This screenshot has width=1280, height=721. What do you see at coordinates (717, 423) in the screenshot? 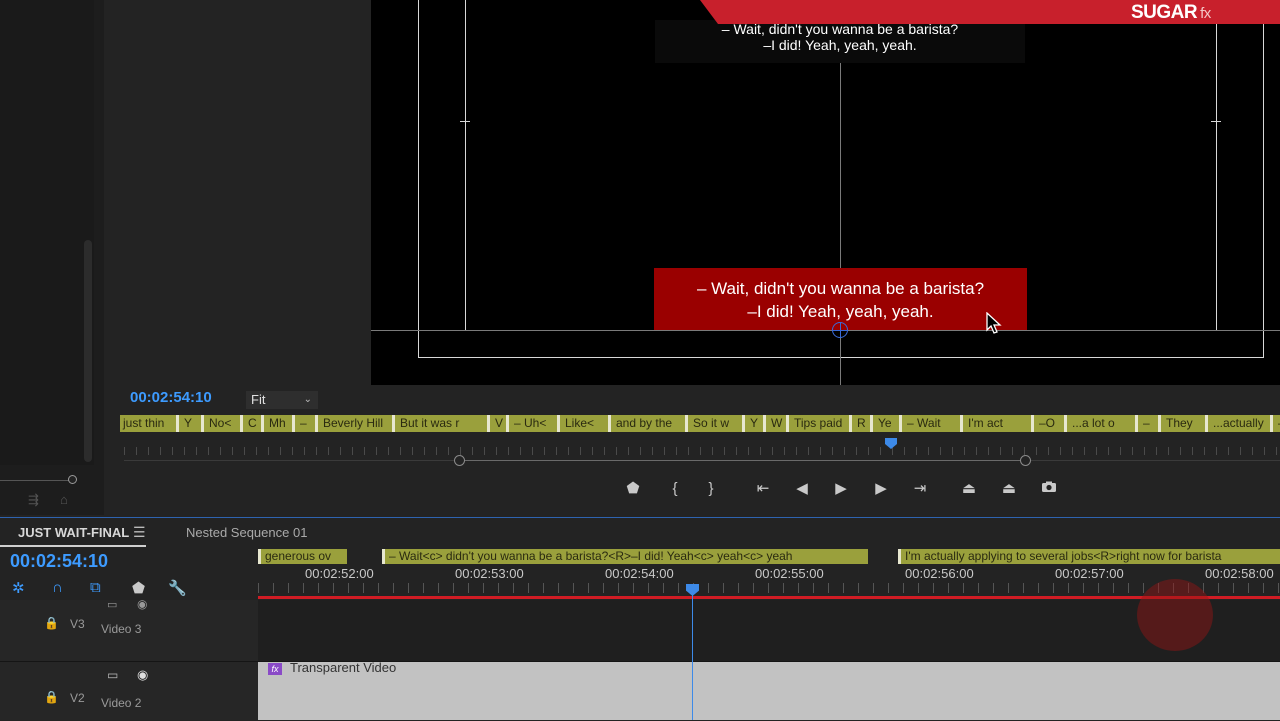
I see `caption-strip-segment: So it w` at bounding box center [717, 423].